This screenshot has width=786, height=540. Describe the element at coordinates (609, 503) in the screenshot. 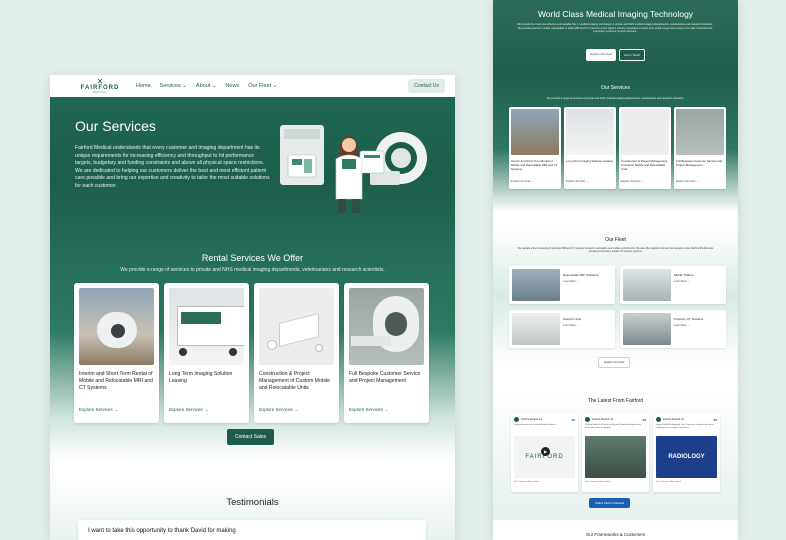

I see `follow-linkedin-button: Follow Fairford Medical` at that location.